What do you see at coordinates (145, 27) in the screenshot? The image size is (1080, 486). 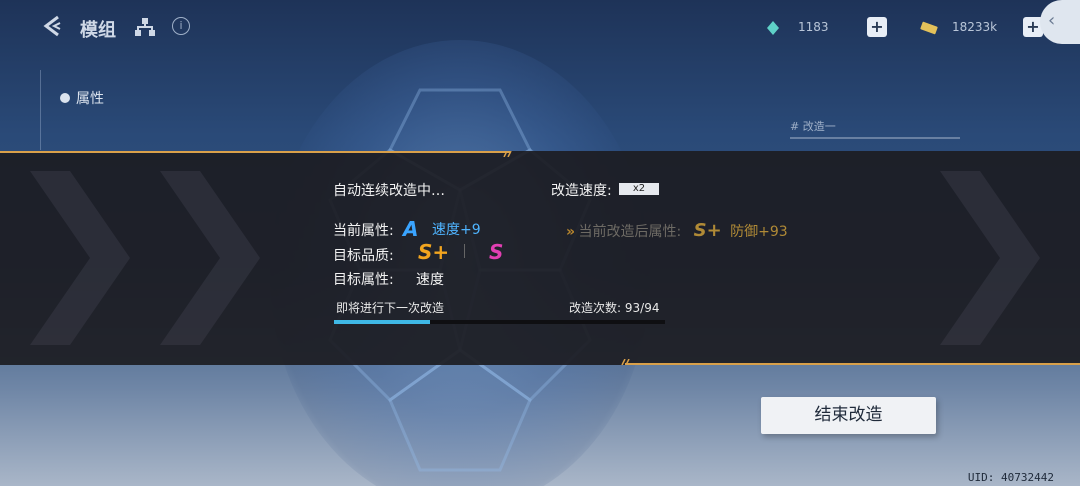 I see `hierarchy-icon` at bounding box center [145, 27].